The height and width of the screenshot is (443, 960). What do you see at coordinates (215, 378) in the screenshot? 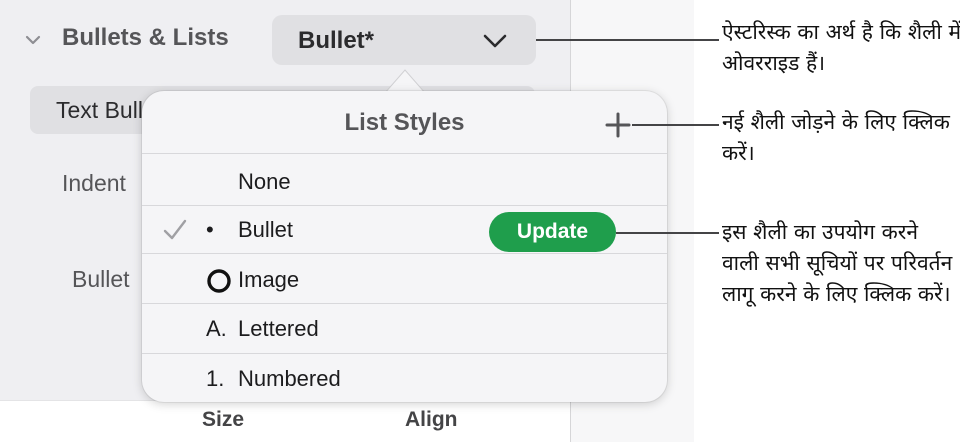
I see `number-marker: 1.` at bounding box center [215, 378].